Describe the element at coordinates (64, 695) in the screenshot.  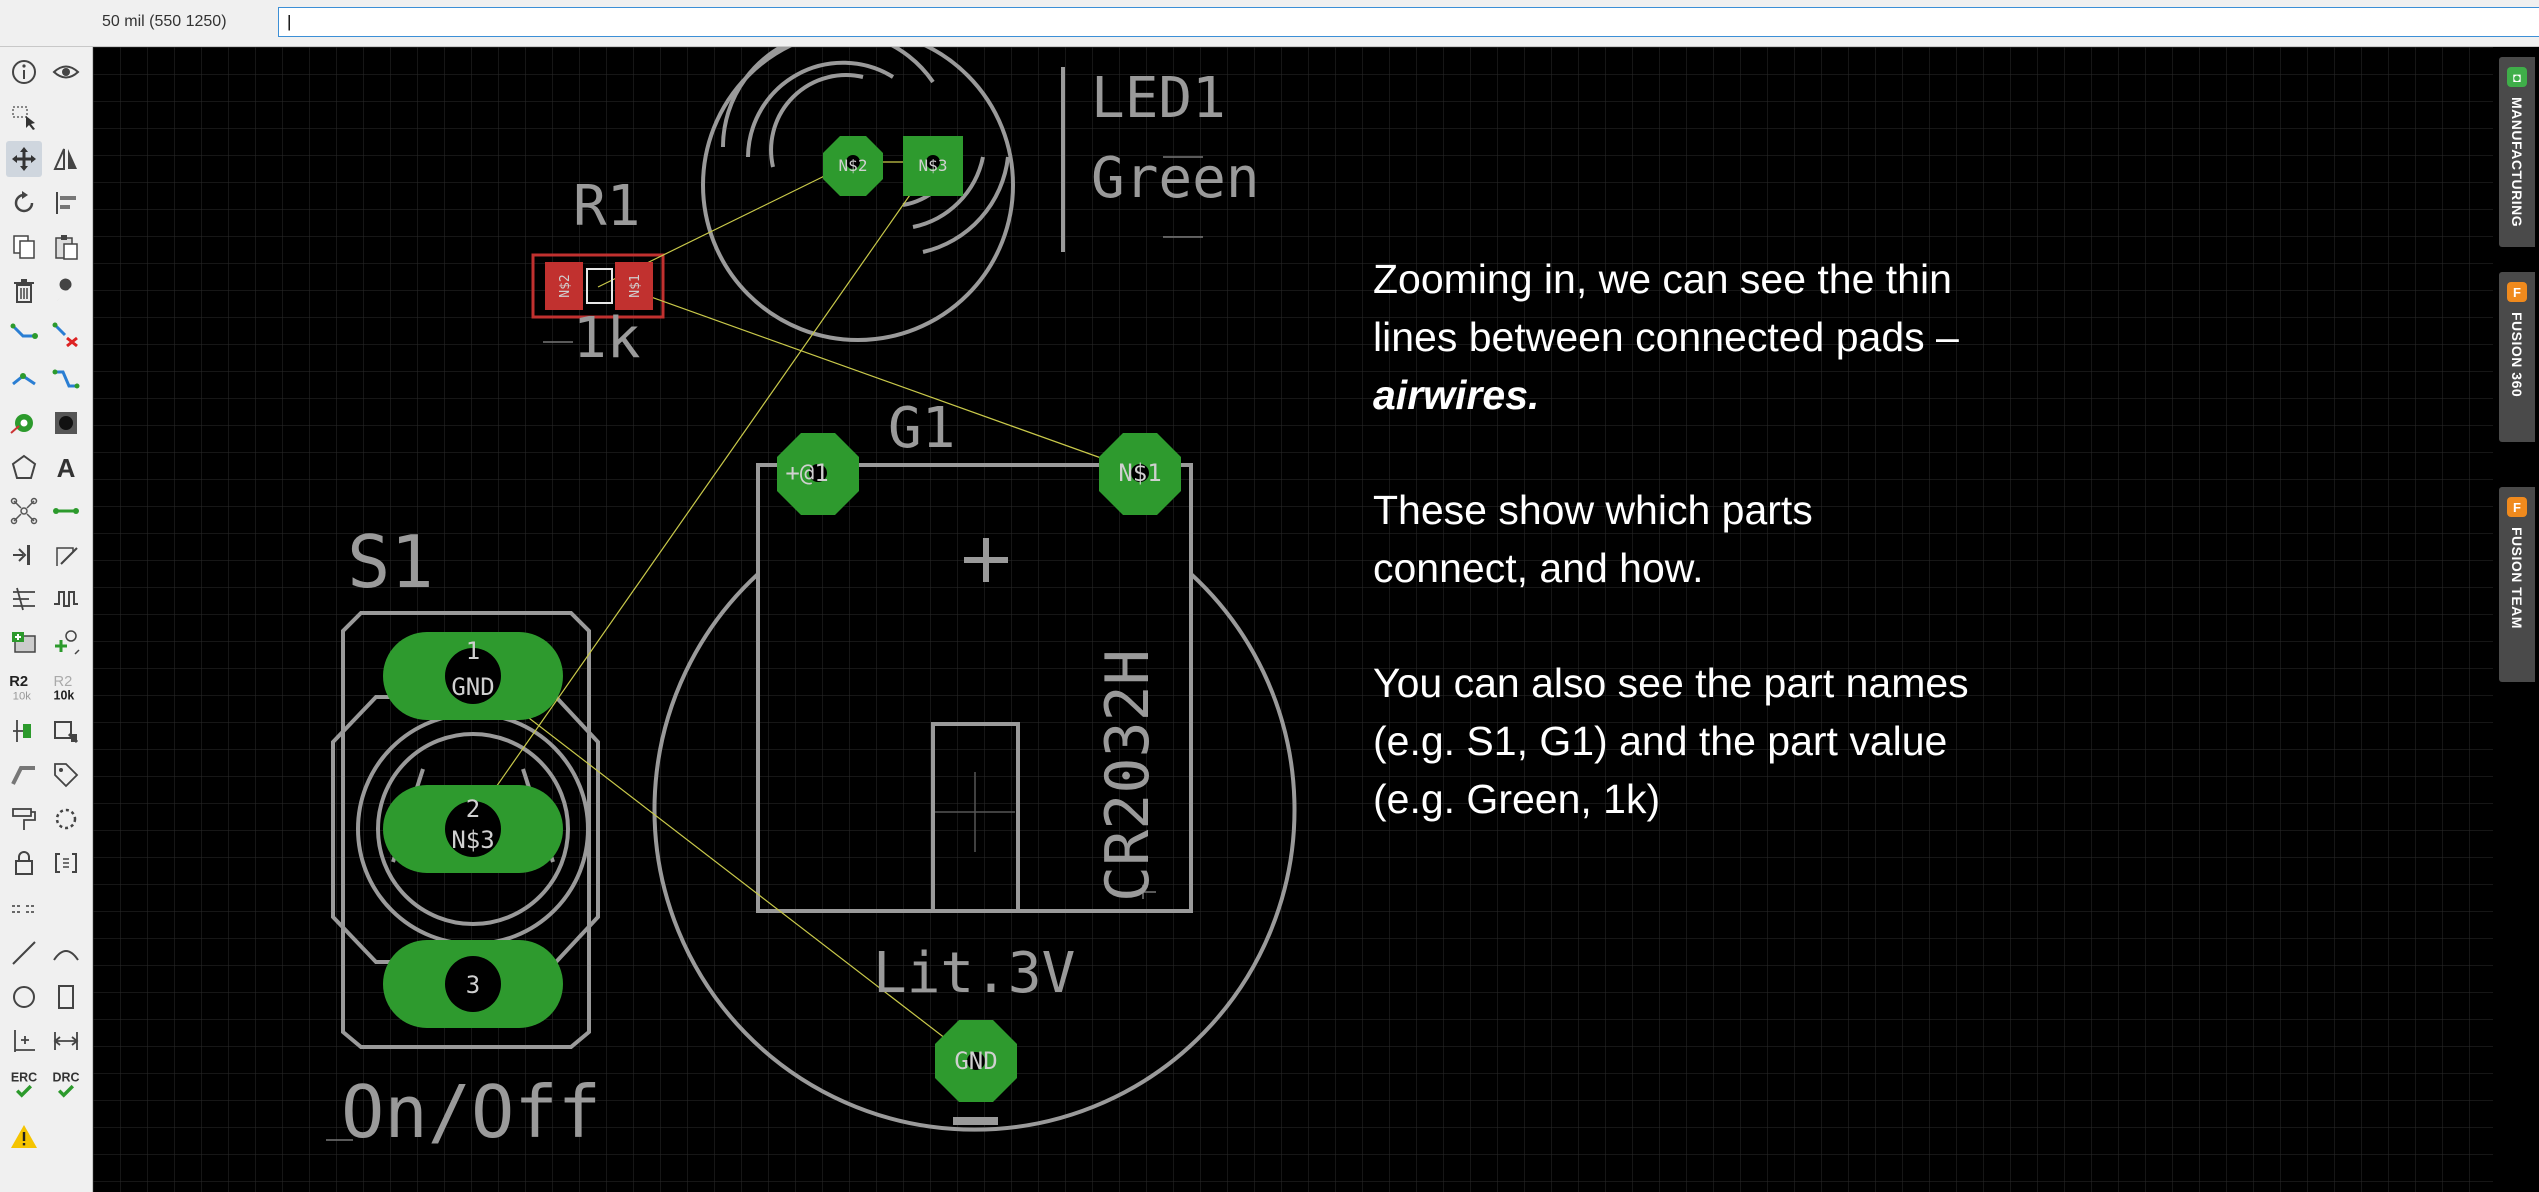
I see `value-tool-sublabel: 10k` at that location.